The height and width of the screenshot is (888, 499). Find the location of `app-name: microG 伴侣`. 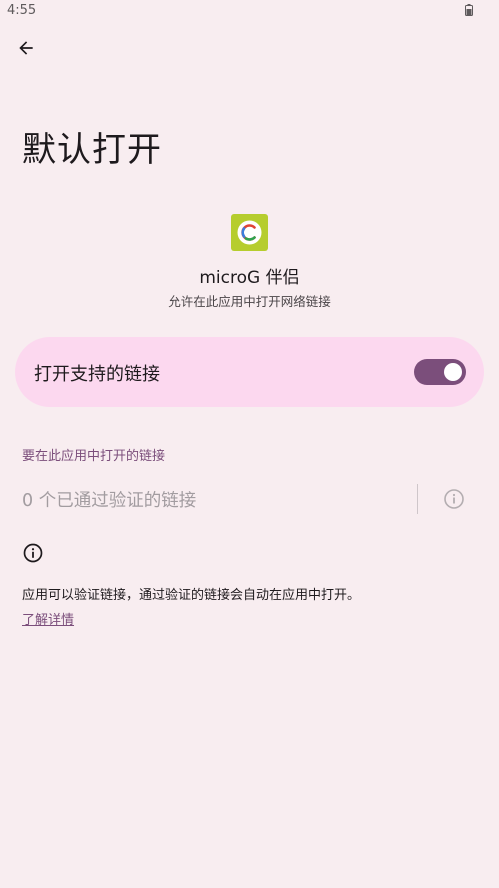

app-name: microG 伴侣 is located at coordinates (249, 278).